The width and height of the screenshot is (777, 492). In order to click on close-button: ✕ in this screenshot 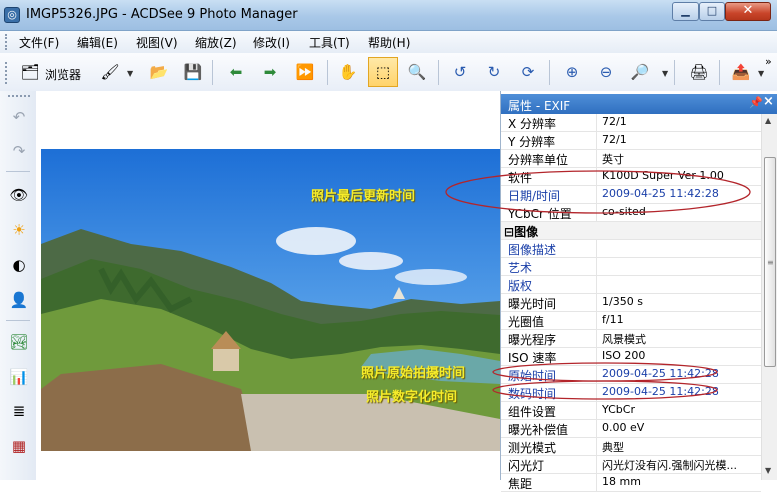, I will do `click(748, 11)`.